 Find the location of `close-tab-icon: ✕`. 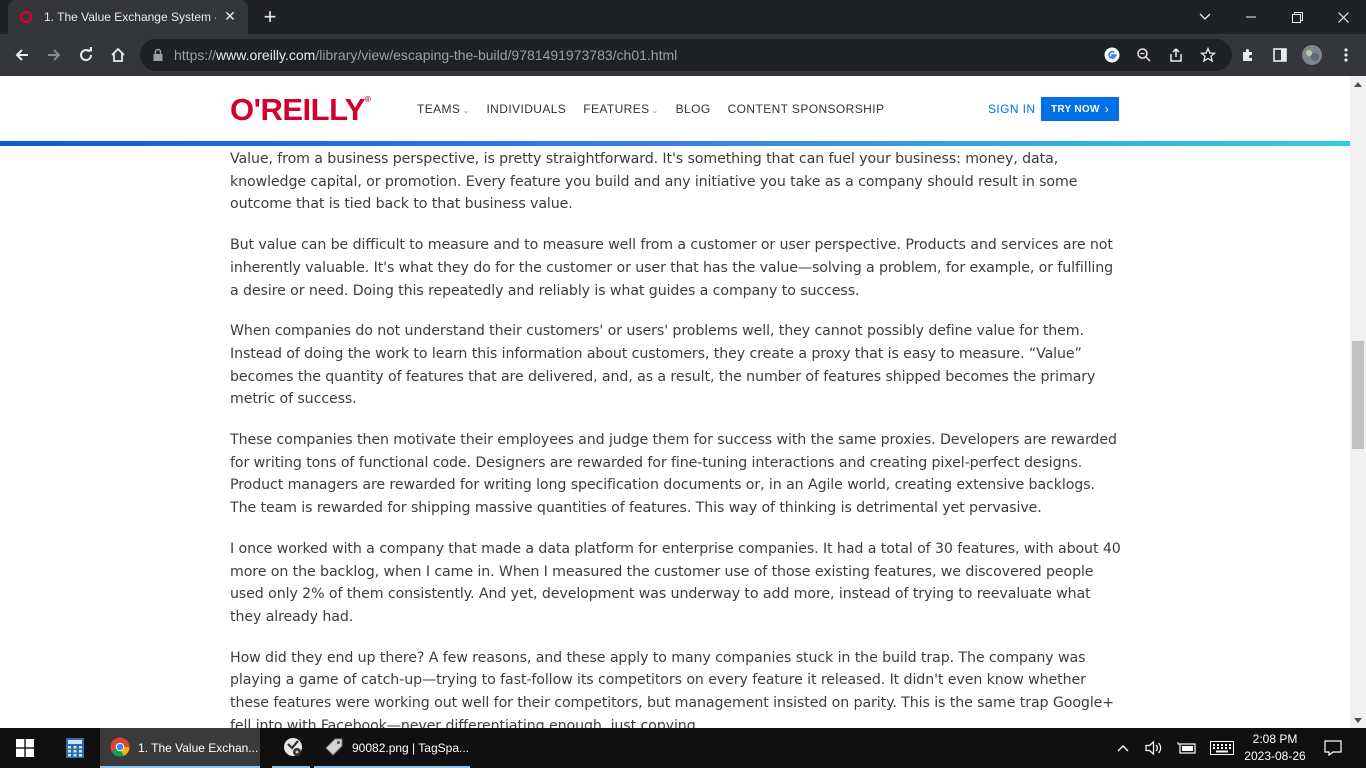

close-tab-icon: ✕ is located at coordinates (230, 17).